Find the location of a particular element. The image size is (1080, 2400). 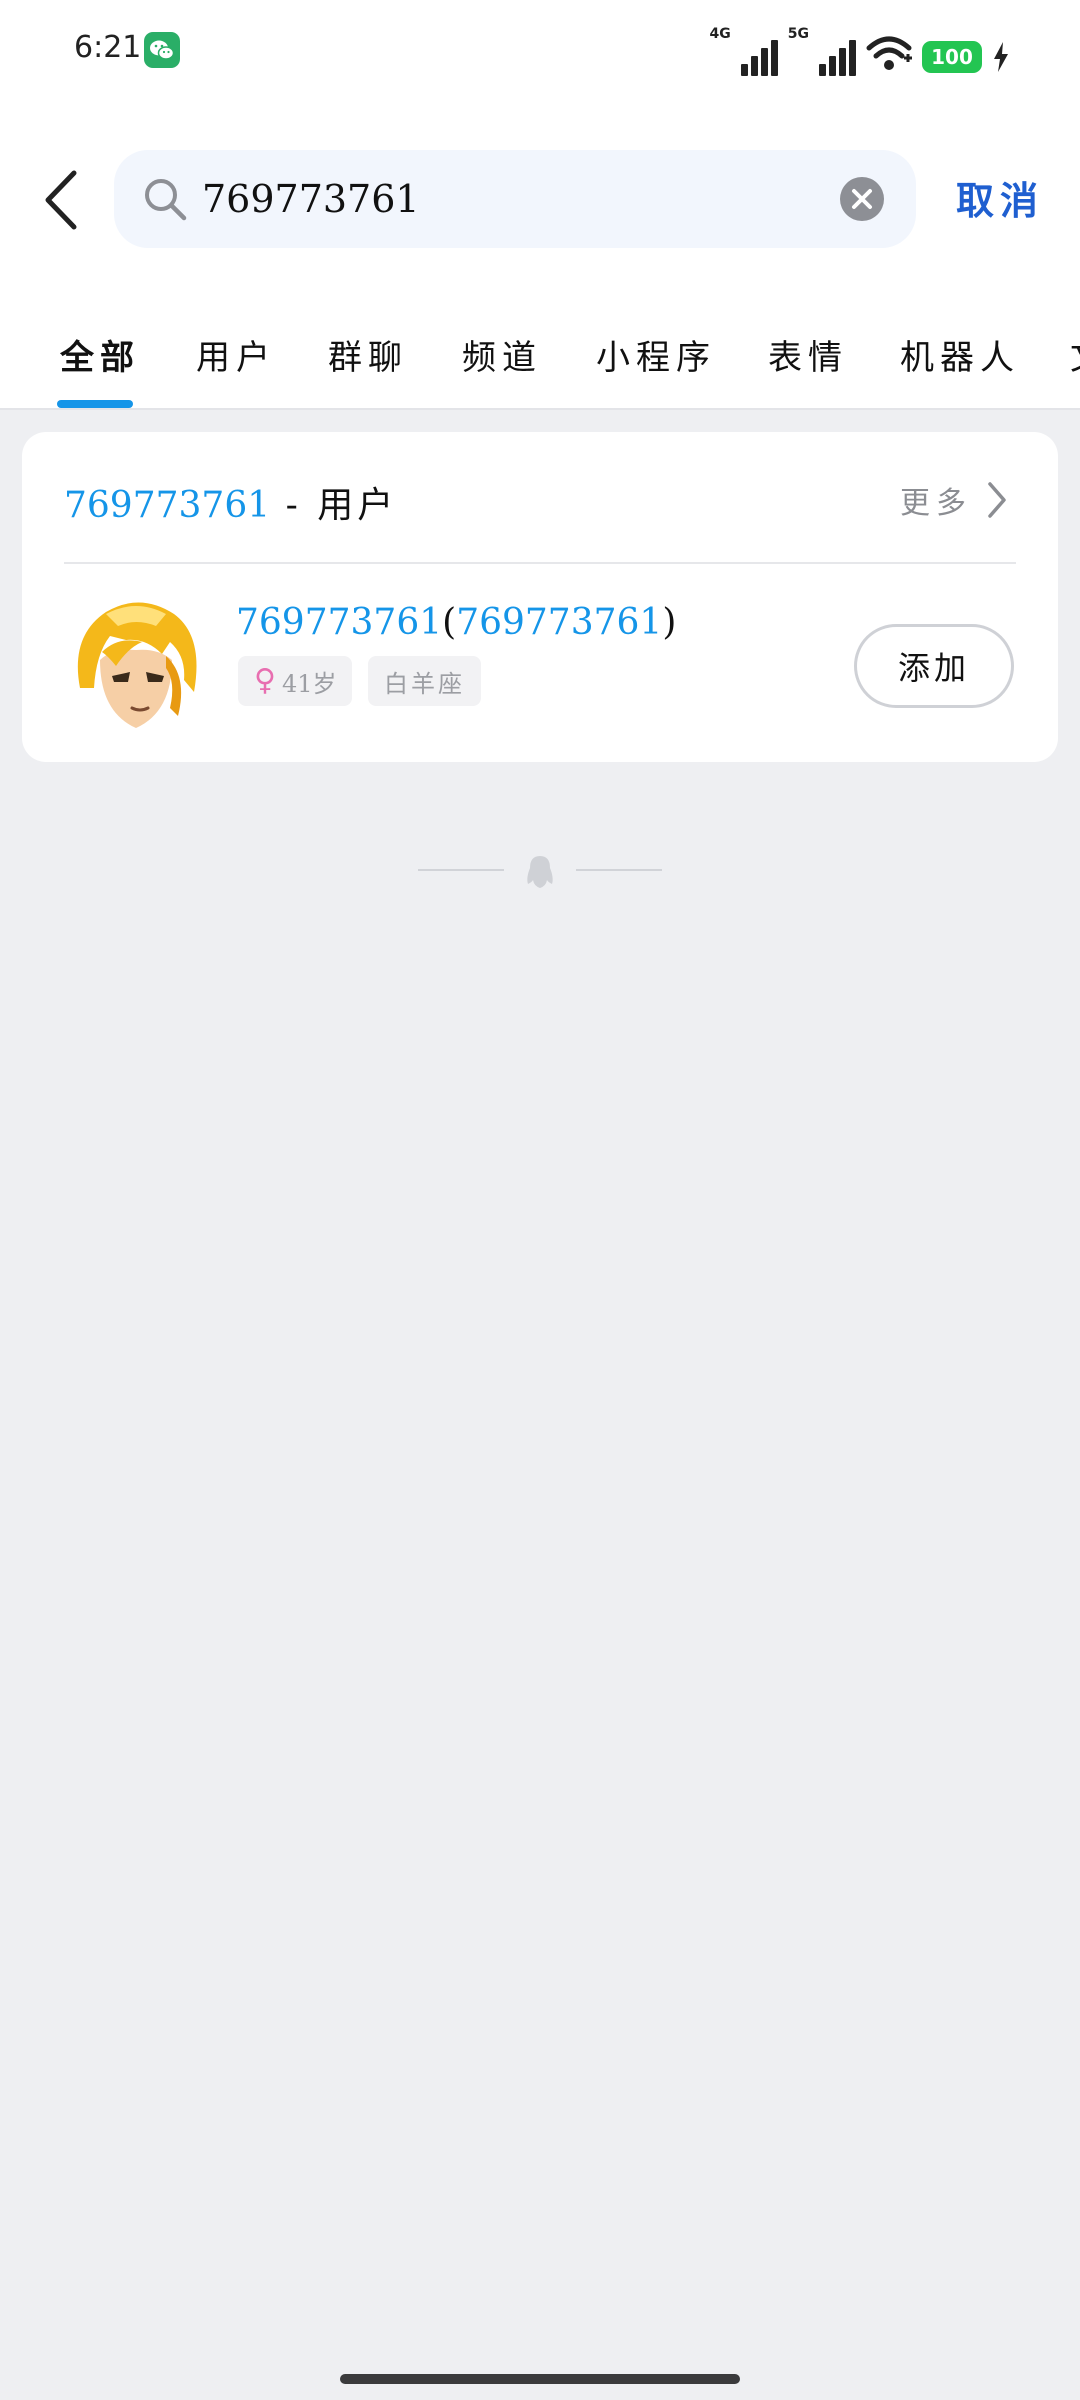

section-title: 769773761 - 用户 is located at coordinates (230, 502).